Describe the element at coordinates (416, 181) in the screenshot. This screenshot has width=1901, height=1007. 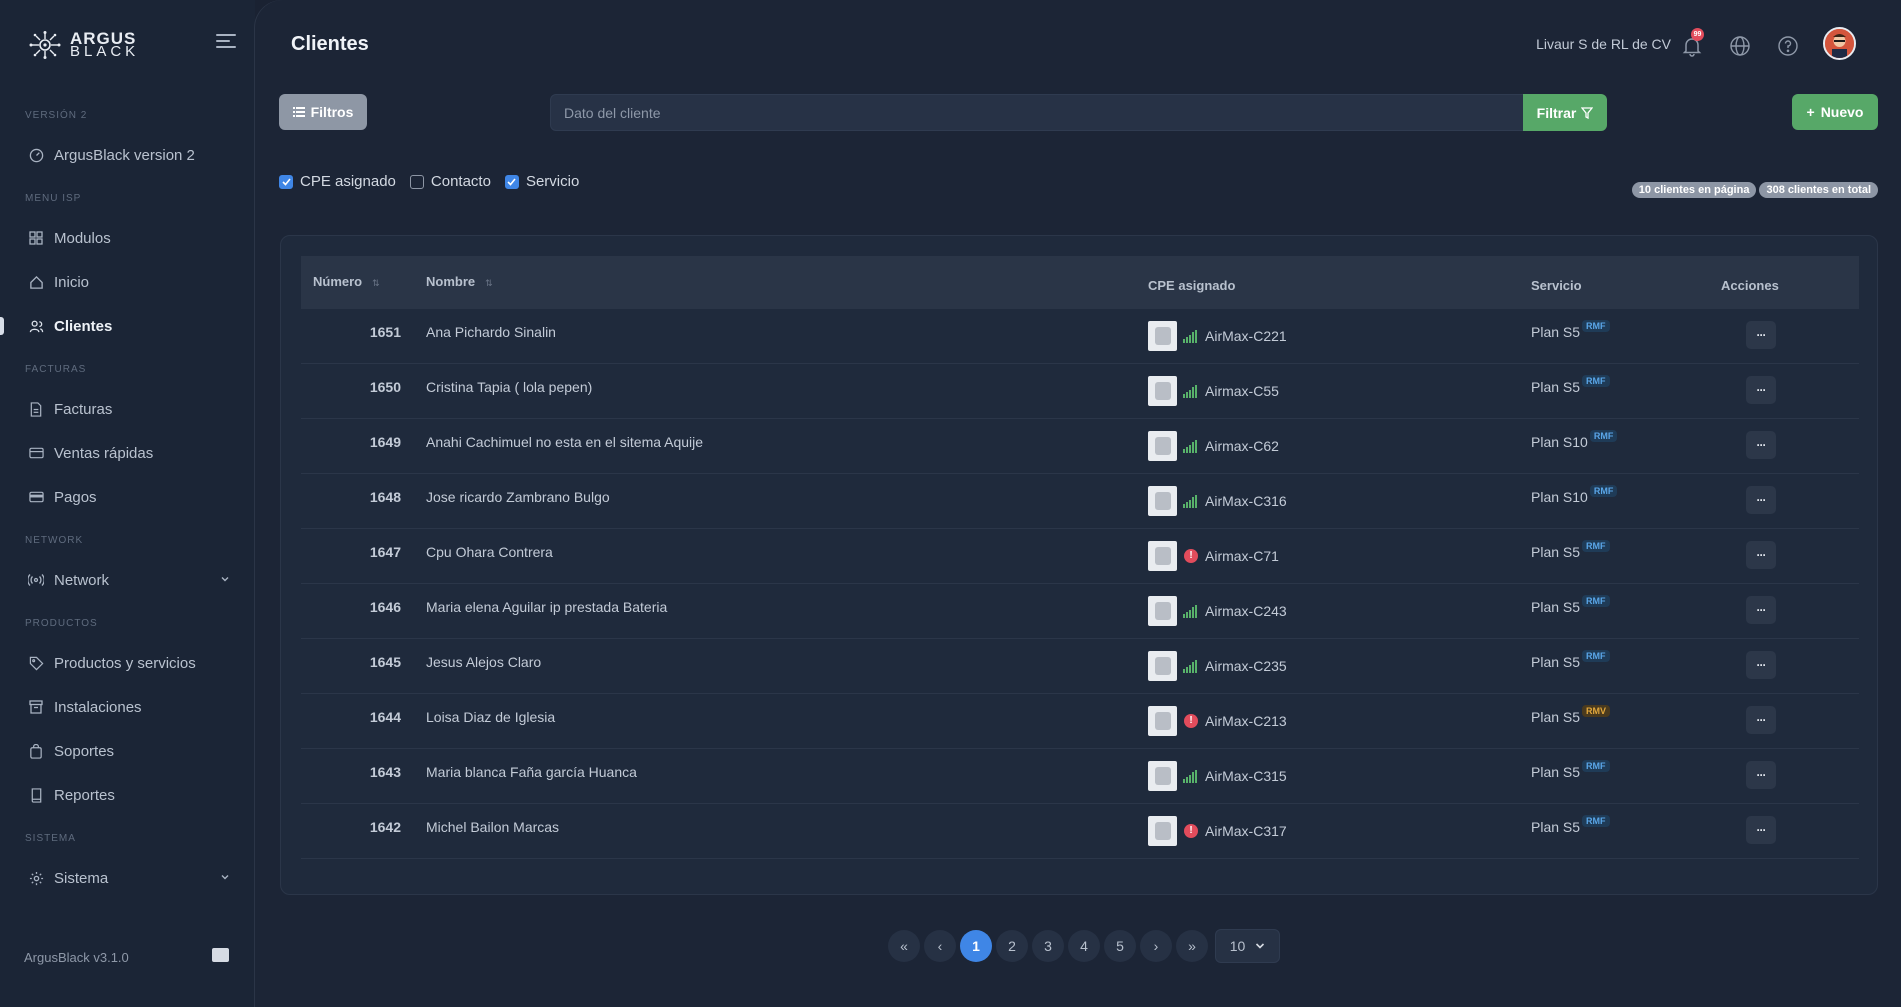
I see `checkbox-unchecked-icon` at that location.